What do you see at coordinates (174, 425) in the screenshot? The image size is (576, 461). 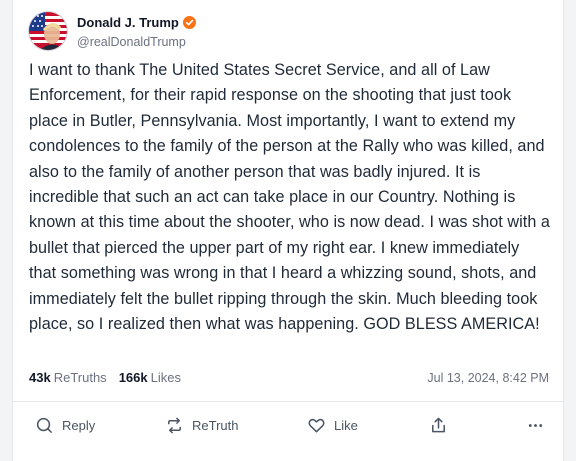 I see `retruth-icon` at bounding box center [174, 425].